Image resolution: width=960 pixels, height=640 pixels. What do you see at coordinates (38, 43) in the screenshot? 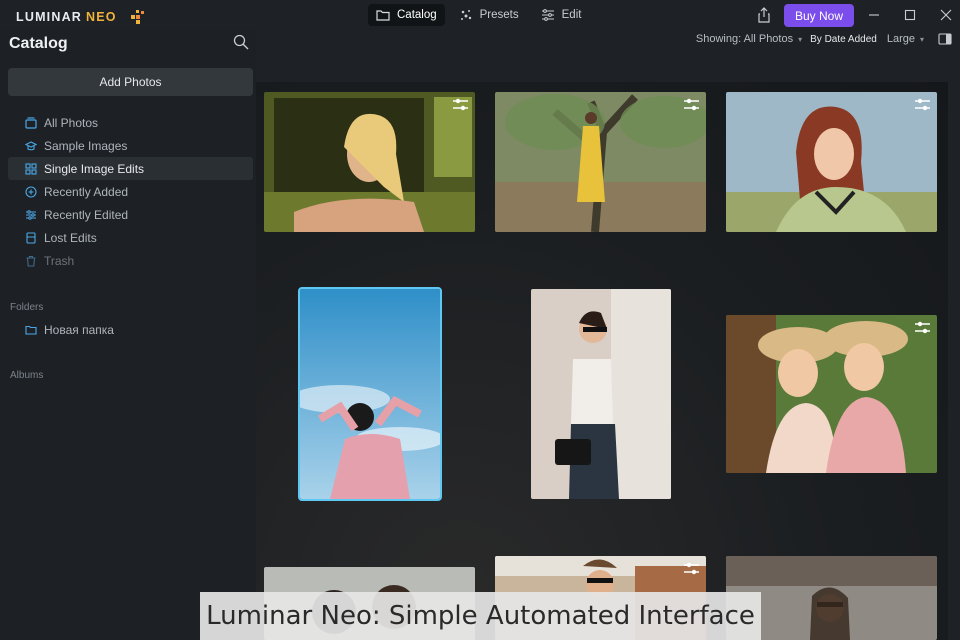
I see `page-title: Catalog` at bounding box center [38, 43].